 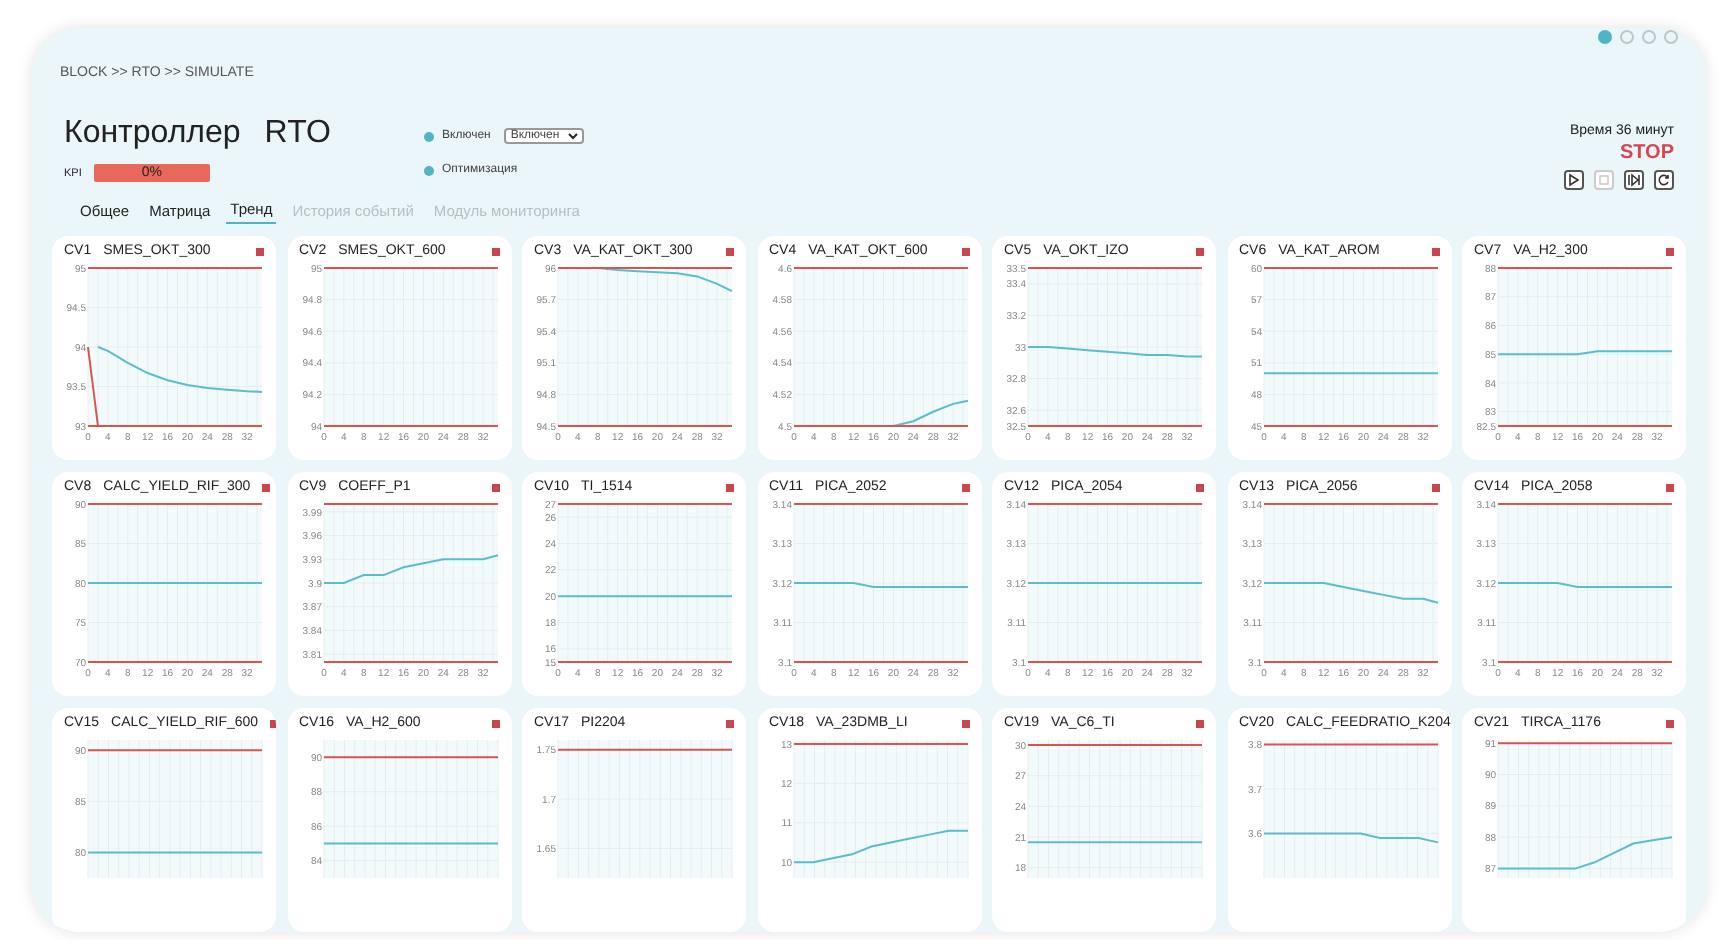 I want to click on controller-name: RTO, so click(x=297, y=134).